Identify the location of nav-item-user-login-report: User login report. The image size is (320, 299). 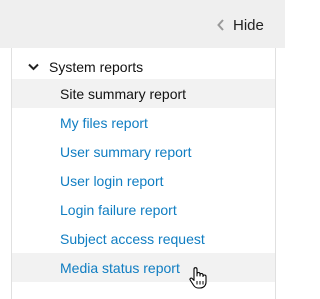
(143, 180).